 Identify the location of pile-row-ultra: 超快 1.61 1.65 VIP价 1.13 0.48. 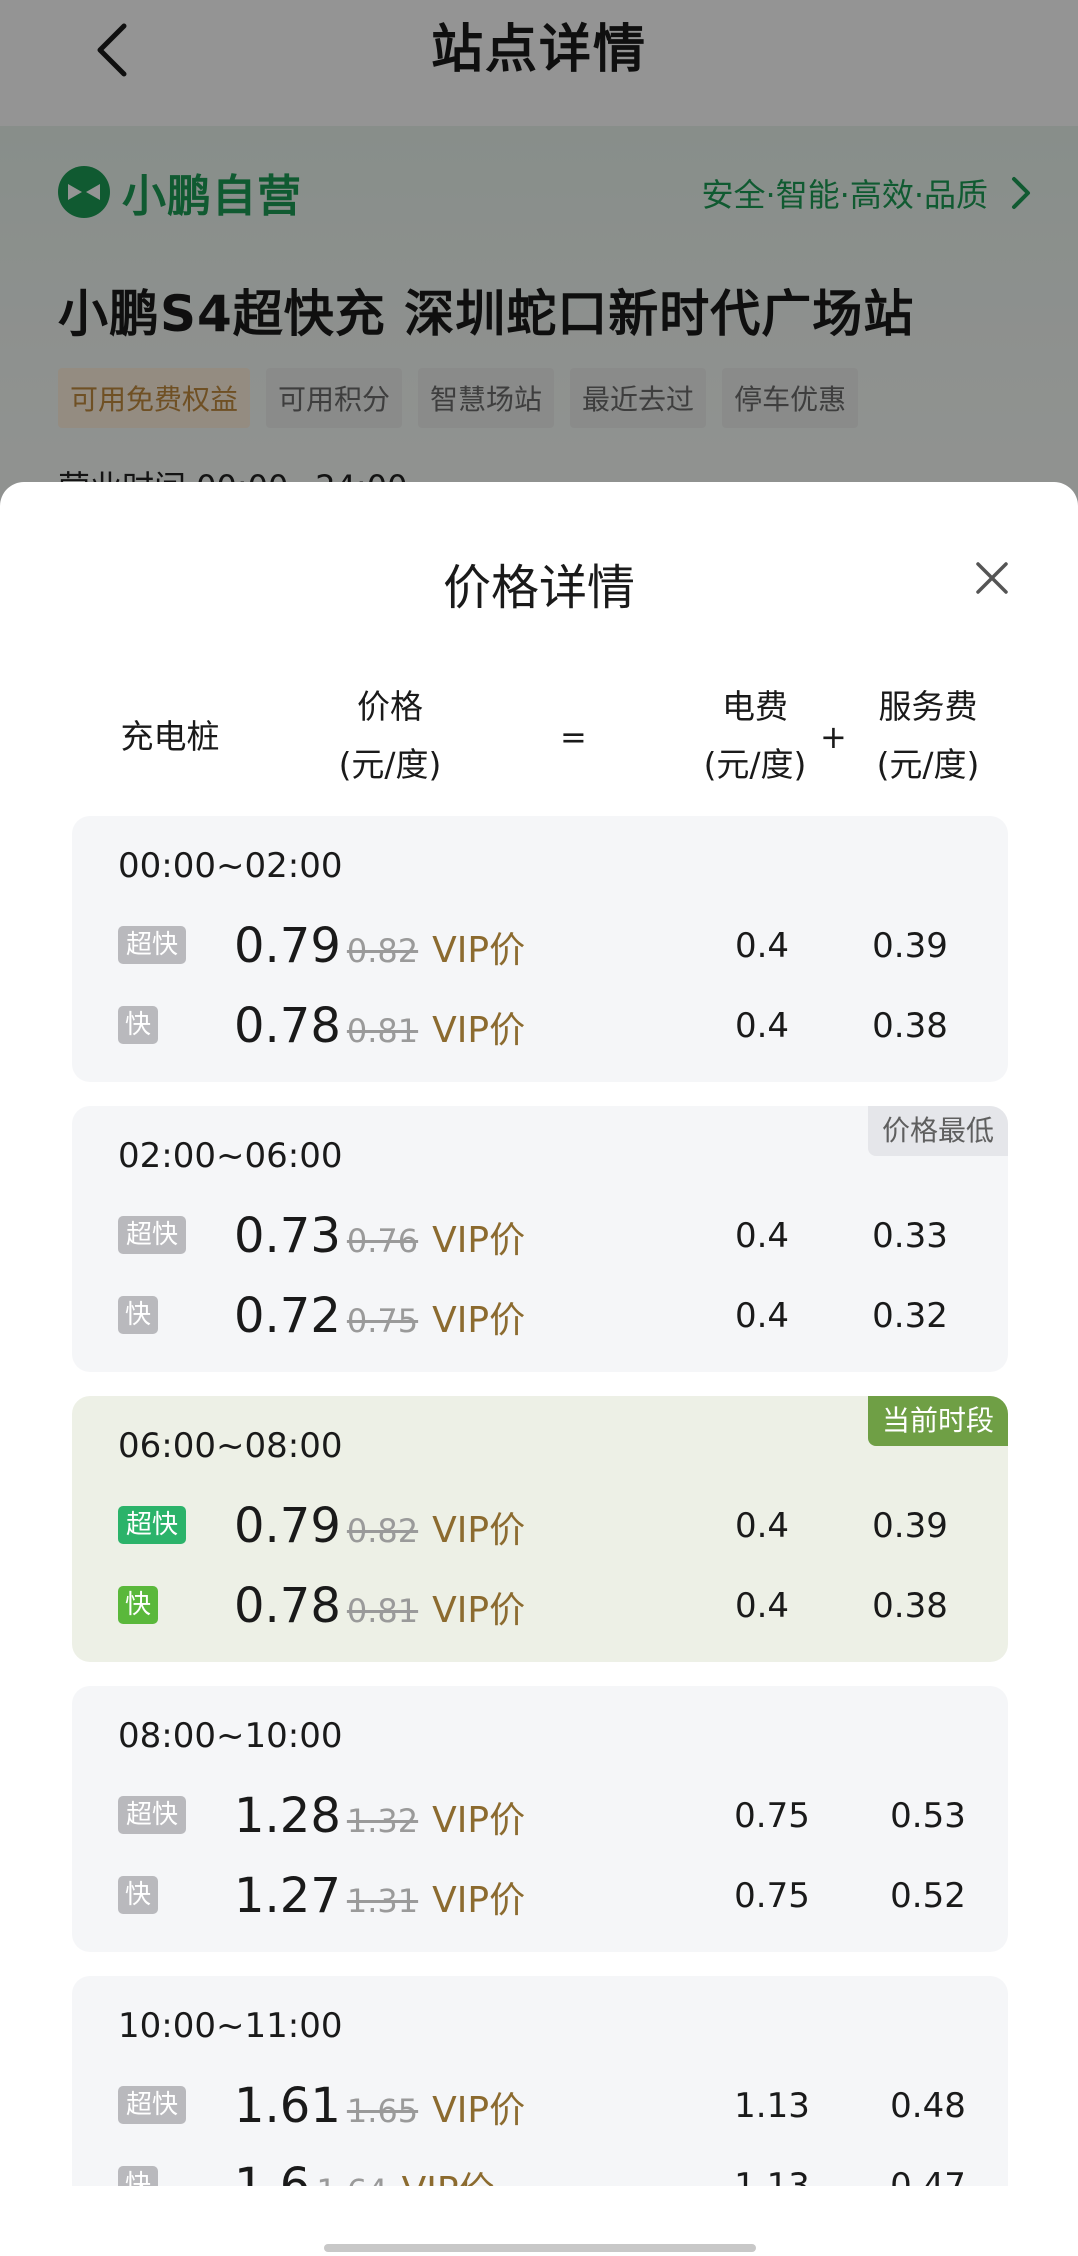
(540, 2106).